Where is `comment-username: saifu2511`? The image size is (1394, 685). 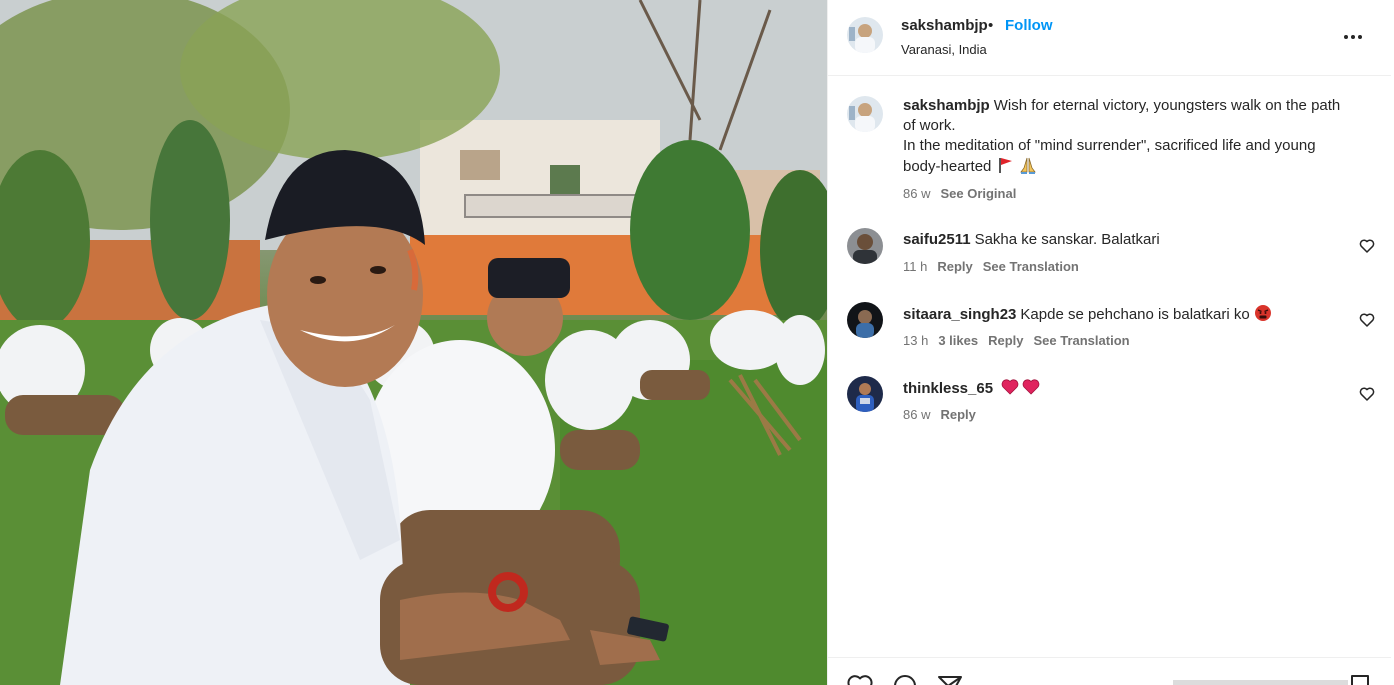
comment-username: saifu2511 is located at coordinates (937, 239).